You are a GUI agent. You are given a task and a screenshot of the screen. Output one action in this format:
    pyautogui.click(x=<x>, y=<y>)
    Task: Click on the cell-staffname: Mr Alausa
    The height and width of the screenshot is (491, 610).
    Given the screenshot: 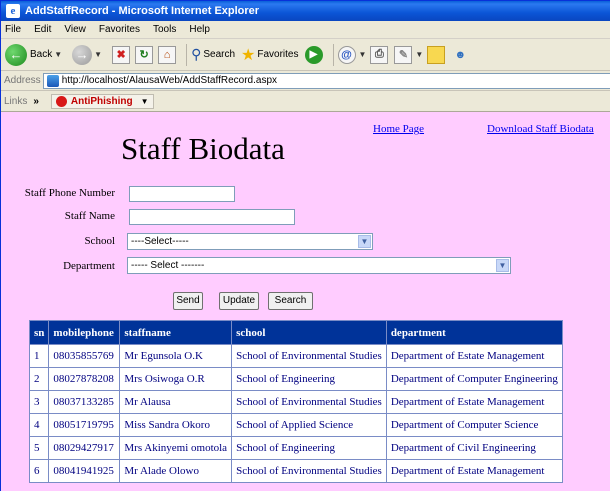 What is the action you would take?
    pyautogui.click(x=176, y=402)
    